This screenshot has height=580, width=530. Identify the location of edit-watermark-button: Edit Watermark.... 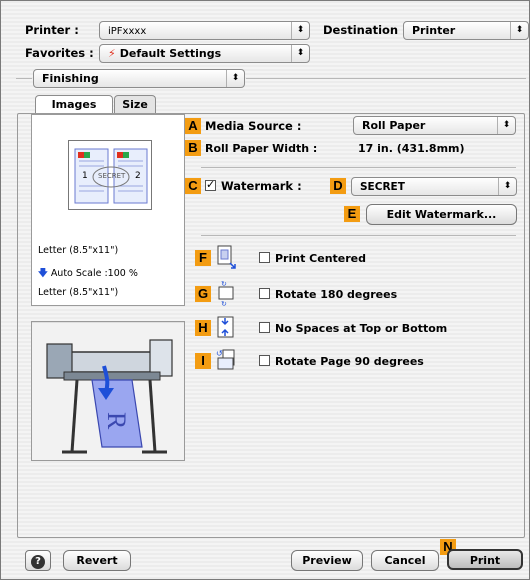
(441, 214).